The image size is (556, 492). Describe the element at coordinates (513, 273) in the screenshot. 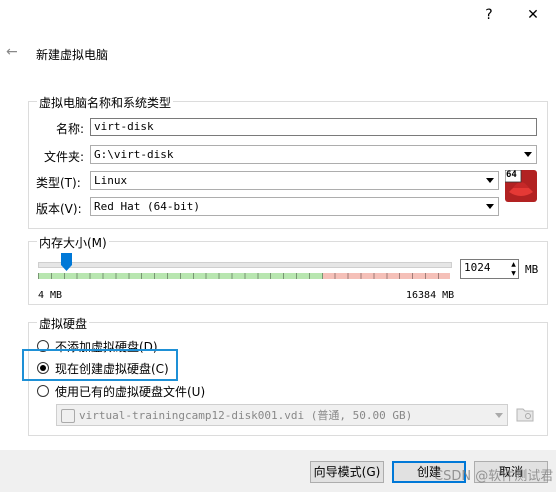

I see `spin-down-icon: ▼` at that location.